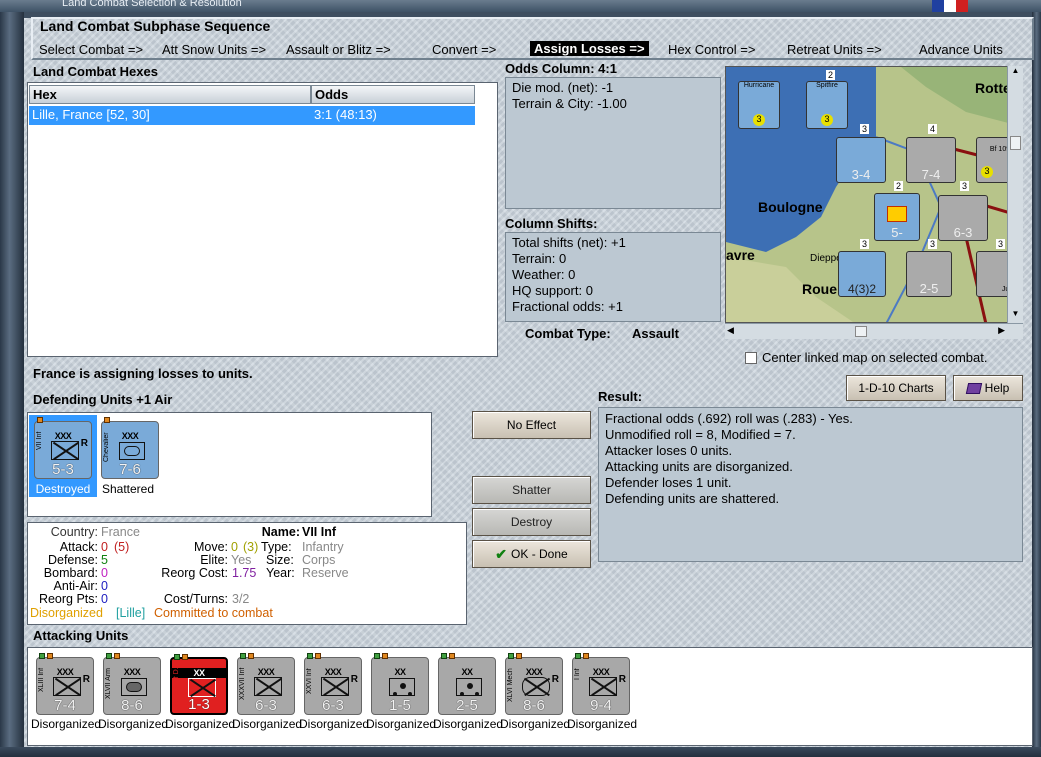  Describe the element at coordinates (531, 522) in the screenshot. I see `destroy-button: Destroy` at that location.